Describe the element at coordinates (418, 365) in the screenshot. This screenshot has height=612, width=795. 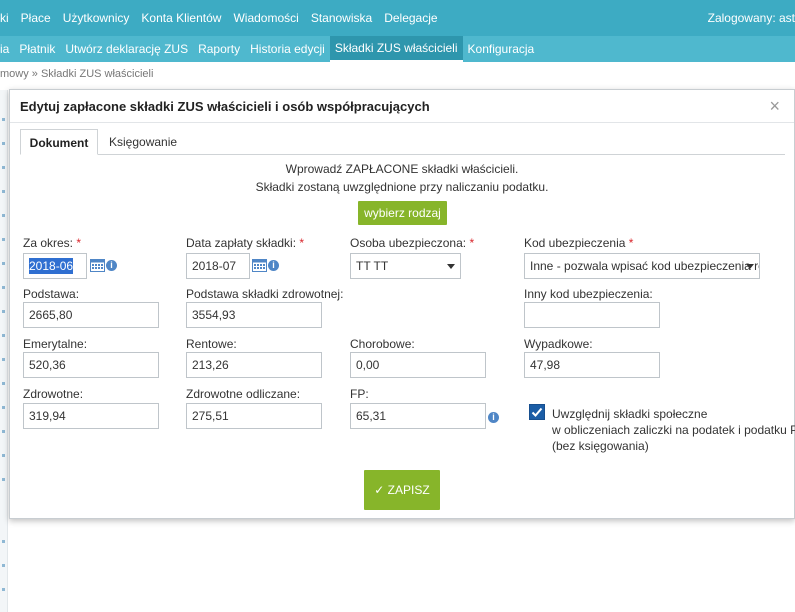
I see `chorobowe-input: 0,00` at that location.